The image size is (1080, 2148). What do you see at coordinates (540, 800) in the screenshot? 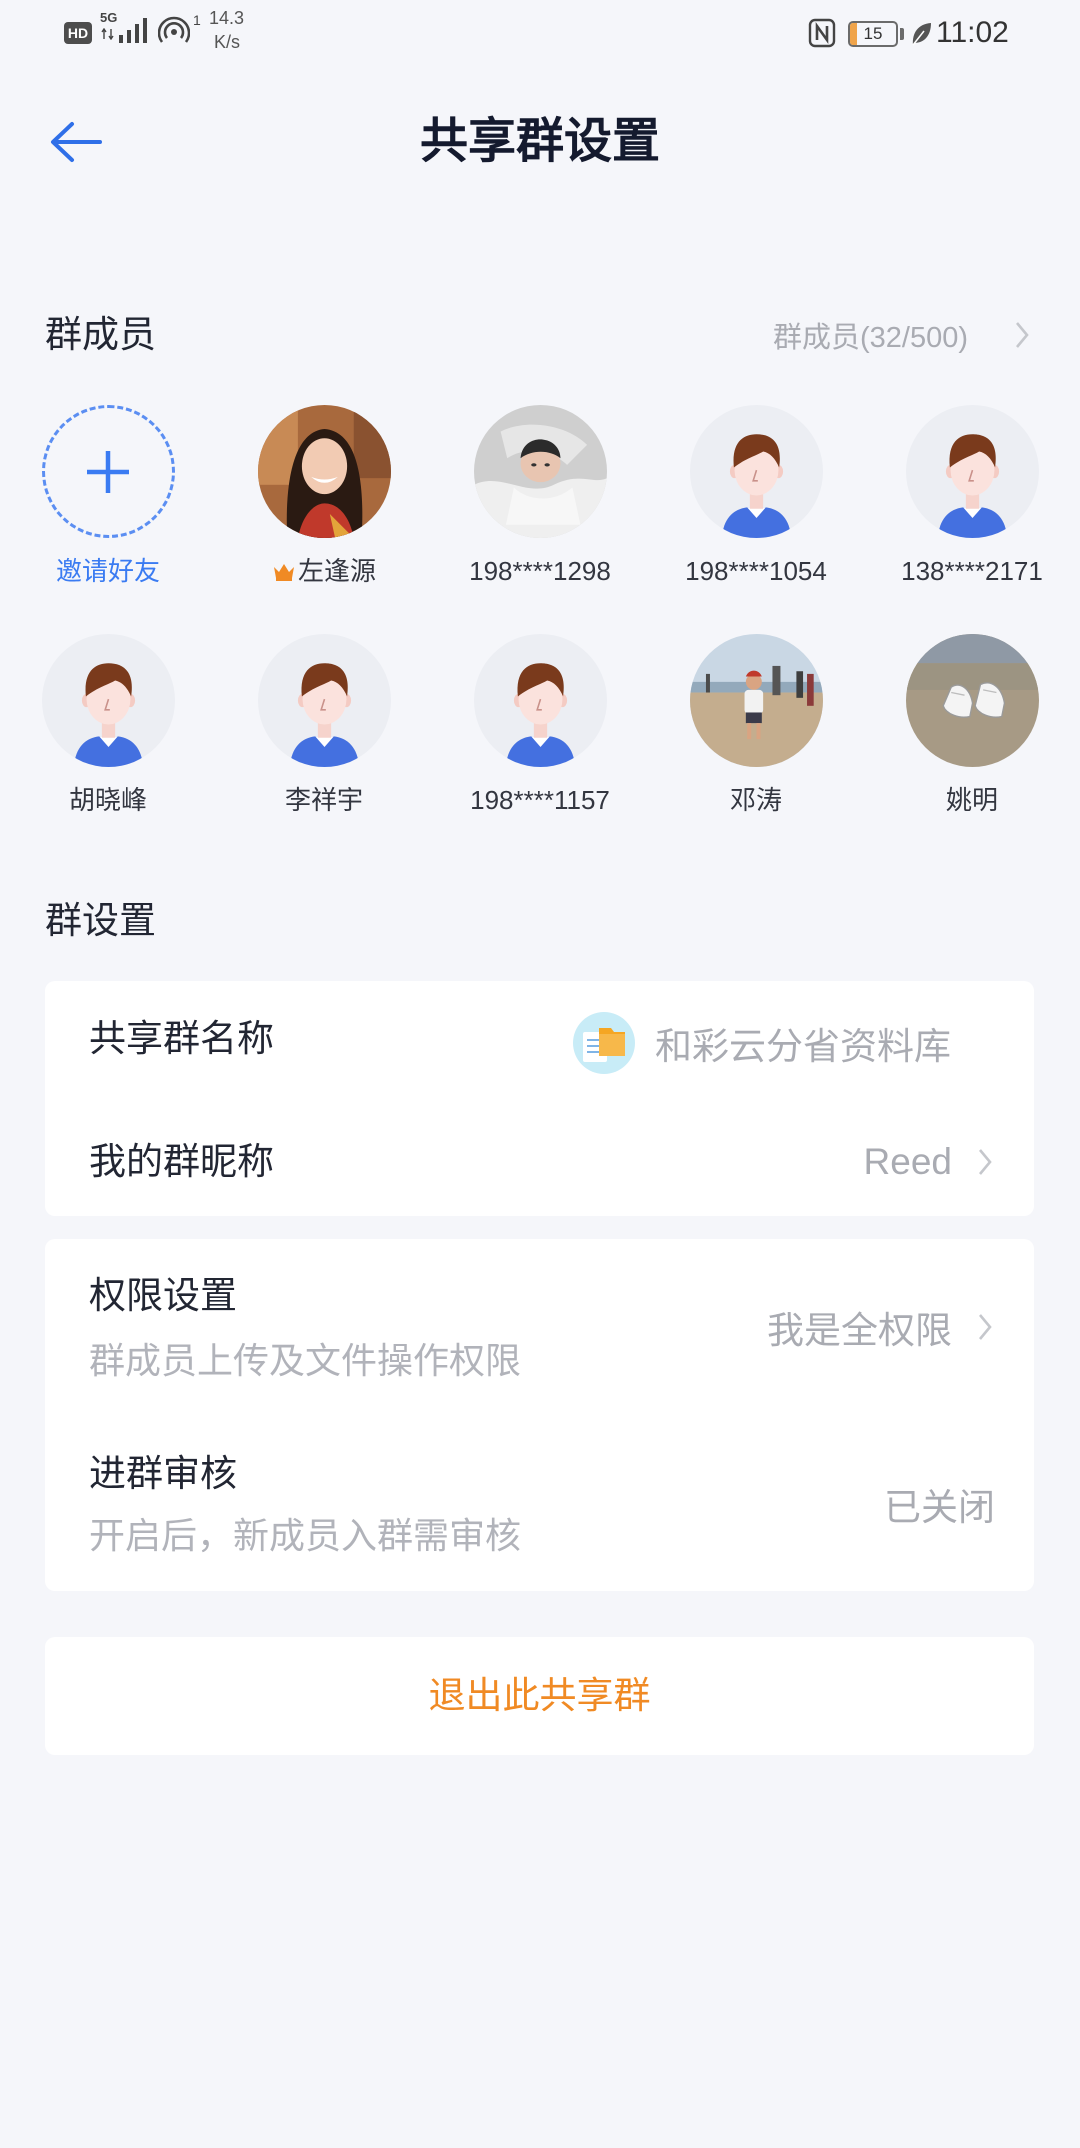
I see `member-name: 198****1157` at bounding box center [540, 800].